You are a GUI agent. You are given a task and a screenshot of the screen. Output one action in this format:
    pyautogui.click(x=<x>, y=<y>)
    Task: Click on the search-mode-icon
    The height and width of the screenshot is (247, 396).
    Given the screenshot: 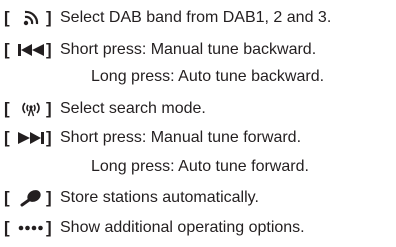 What is the action you would take?
    pyautogui.click(x=31, y=109)
    